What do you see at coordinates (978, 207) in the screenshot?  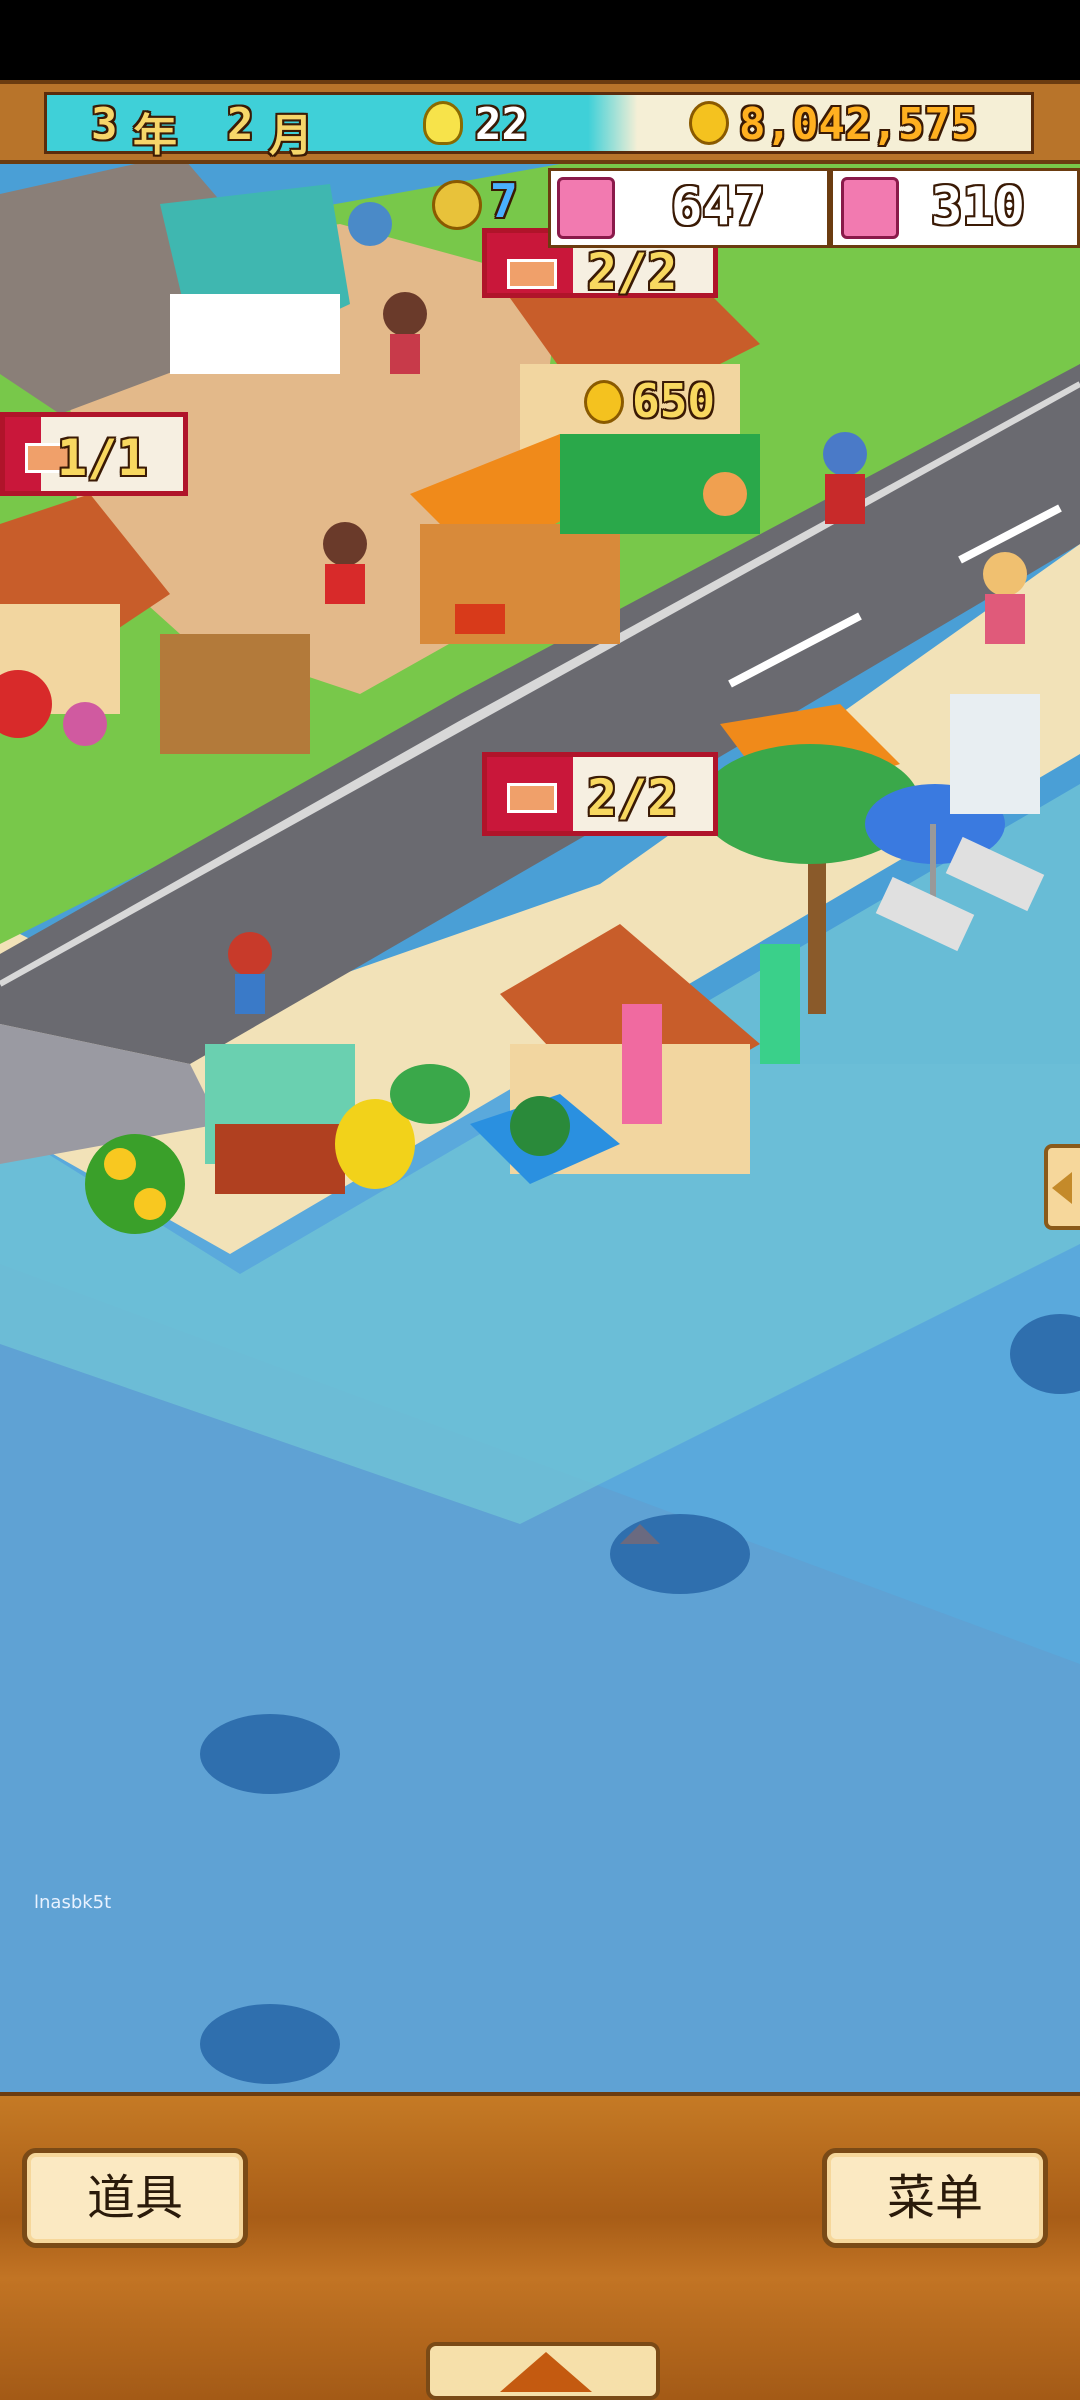 I see `water-value: 310` at bounding box center [978, 207].